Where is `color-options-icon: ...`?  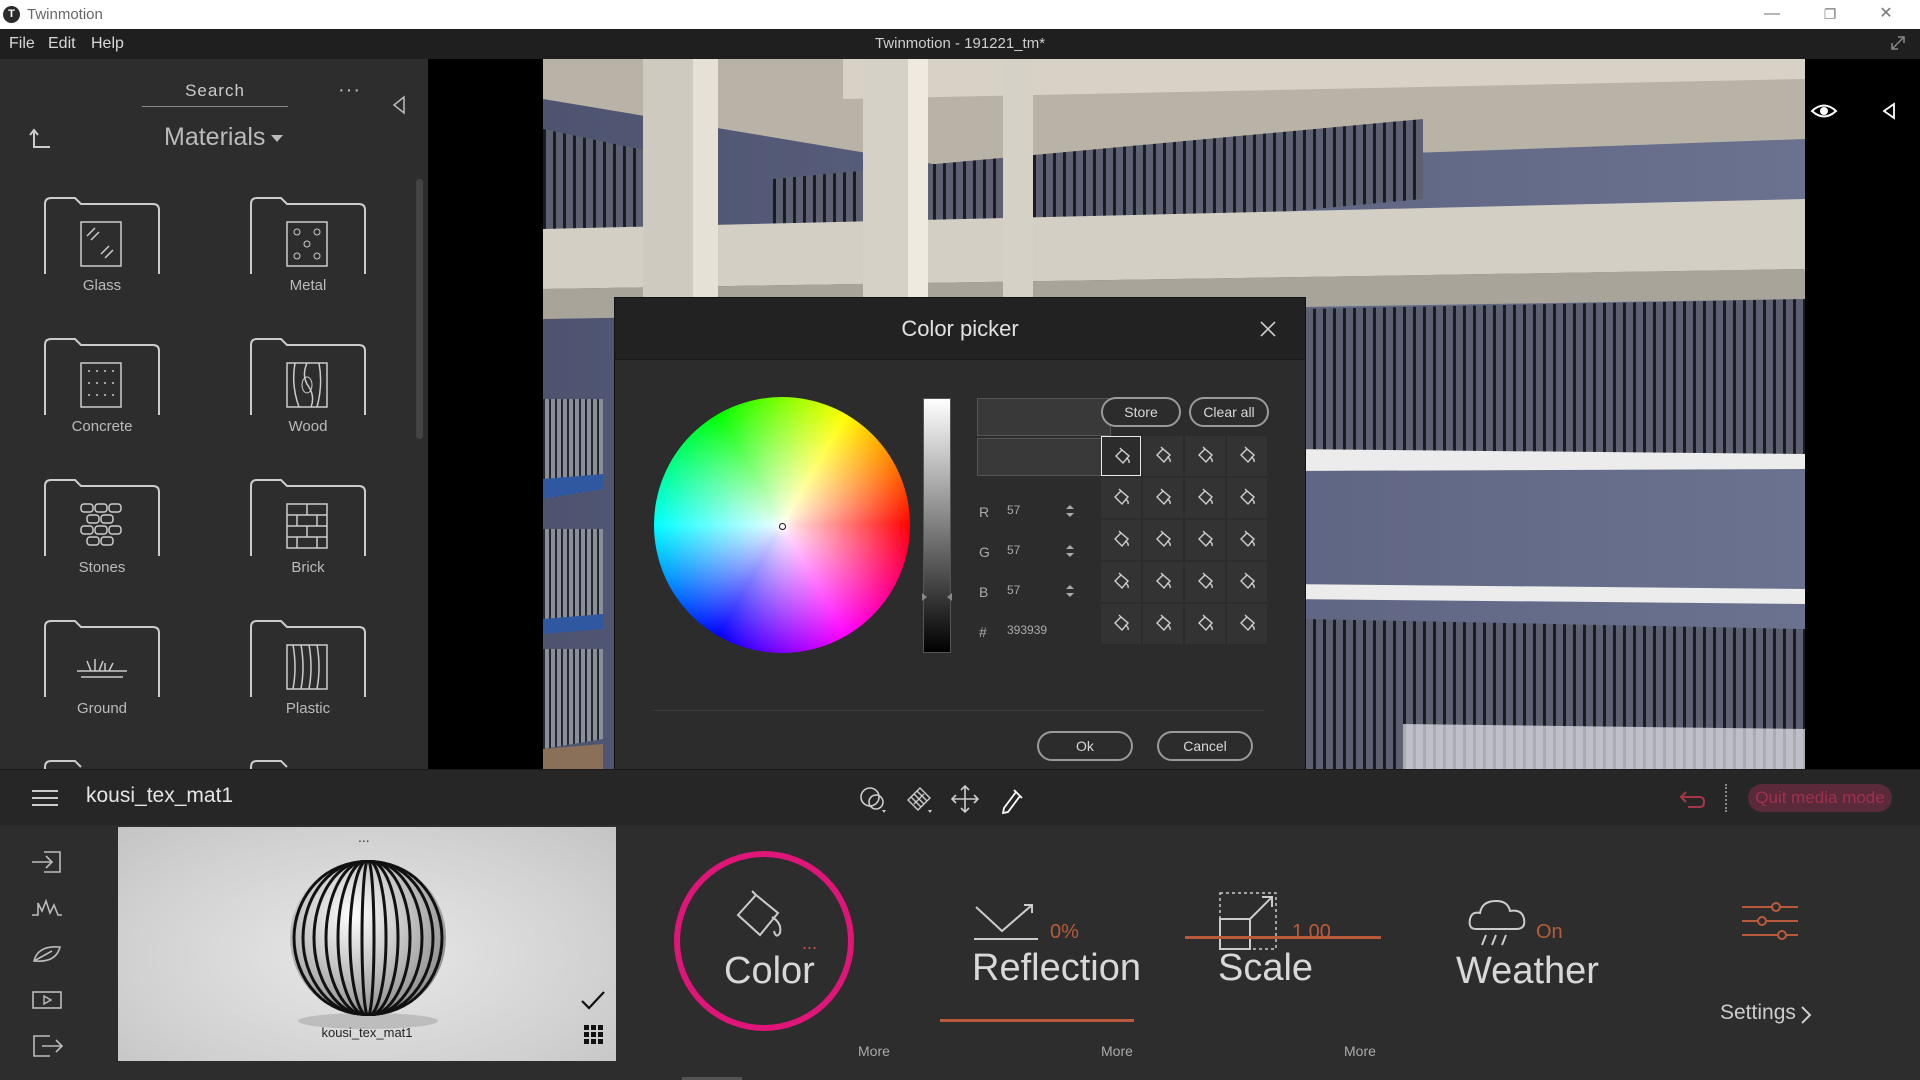
color-options-icon: ... is located at coordinates (809, 943).